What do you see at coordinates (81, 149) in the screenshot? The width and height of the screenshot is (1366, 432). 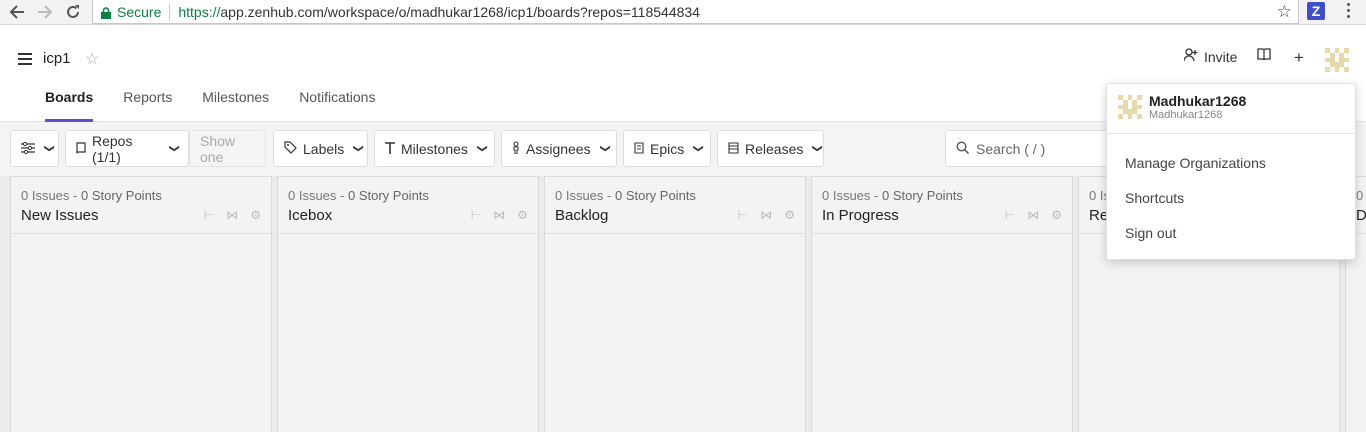 I see `repo-icon` at bounding box center [81, 149].